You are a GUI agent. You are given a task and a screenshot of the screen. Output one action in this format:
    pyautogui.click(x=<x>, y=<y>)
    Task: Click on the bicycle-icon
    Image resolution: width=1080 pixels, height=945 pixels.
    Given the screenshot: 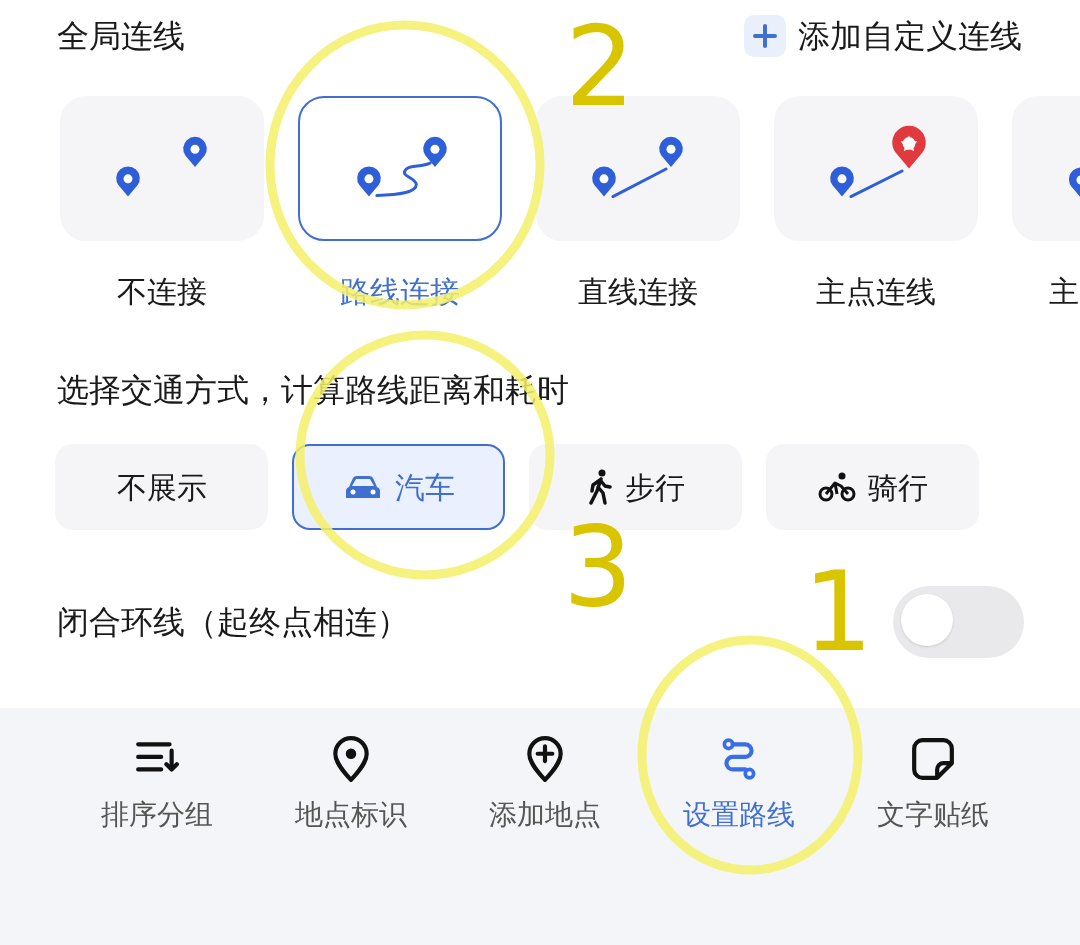 What is the action you would take?
    pyautogui.click(x=836, y=487)
    